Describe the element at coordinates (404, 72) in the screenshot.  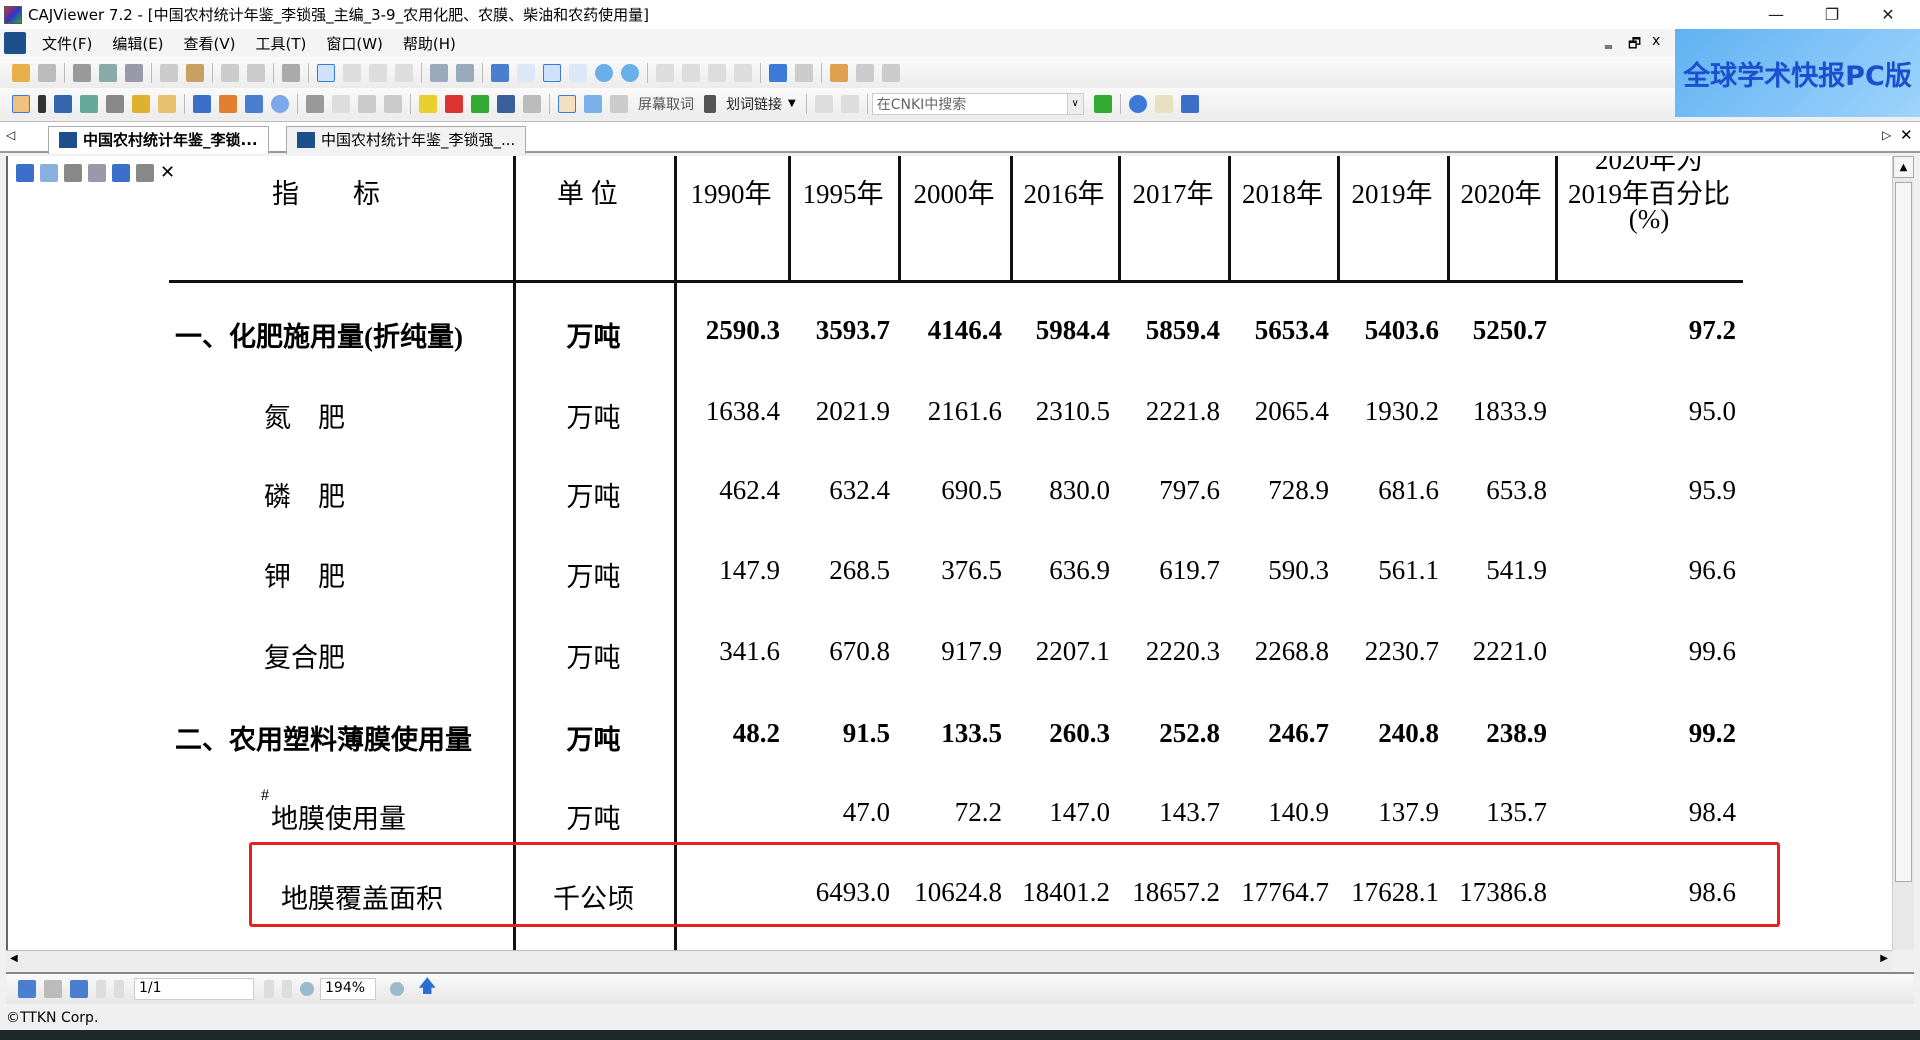
I see `book-icon` at that location.